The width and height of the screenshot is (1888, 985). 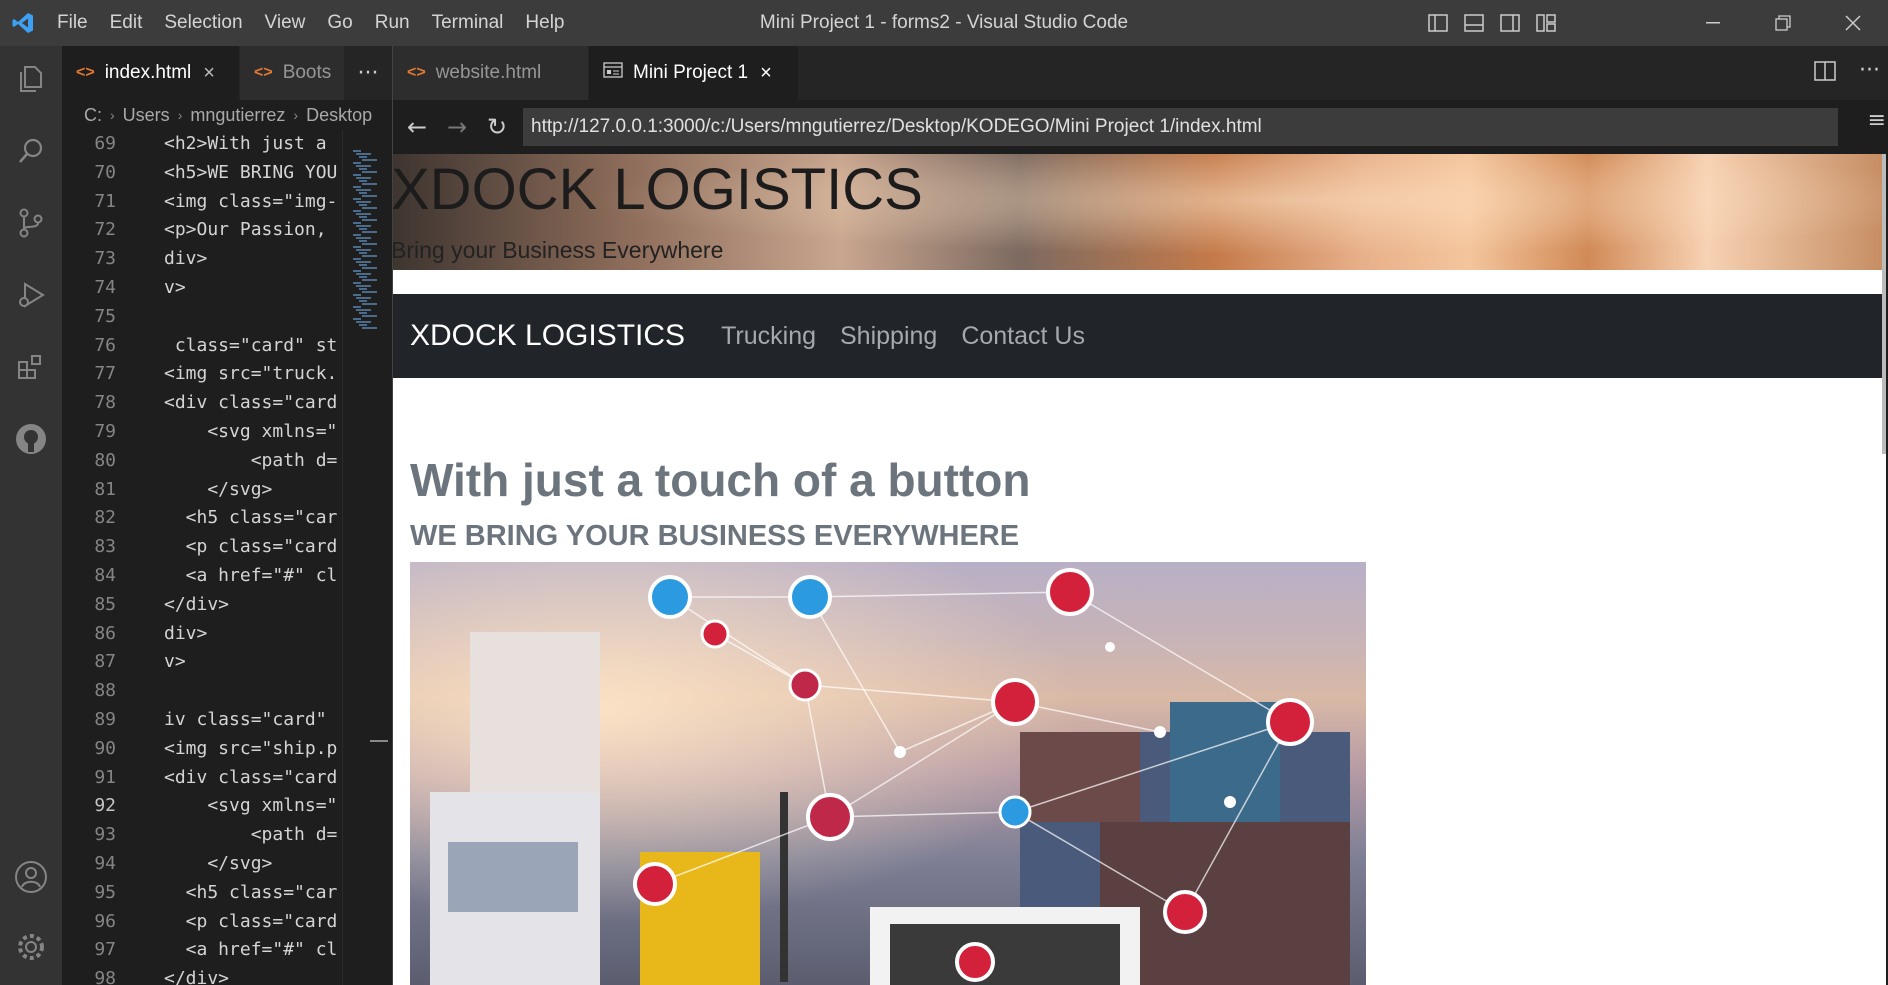 I want to click on customize-layout-icon, so click(x=1546, y=23).